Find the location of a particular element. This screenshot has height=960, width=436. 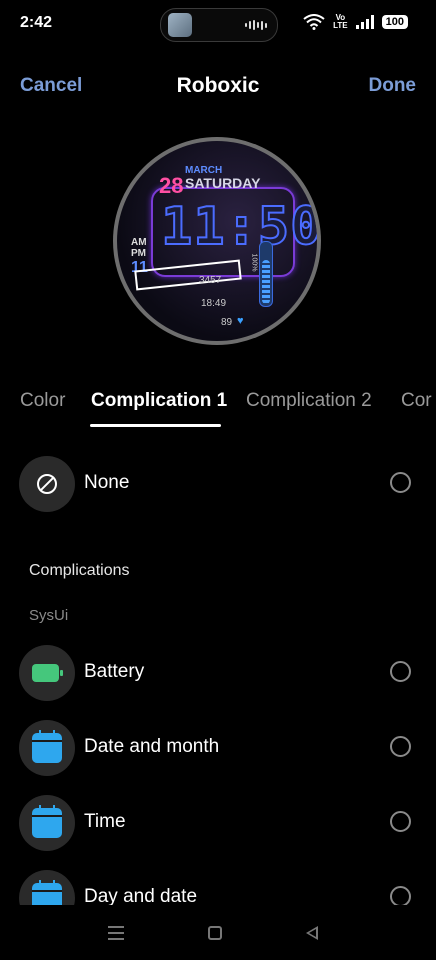

watch-steps: 3457 is located at coordinates (210, 280).